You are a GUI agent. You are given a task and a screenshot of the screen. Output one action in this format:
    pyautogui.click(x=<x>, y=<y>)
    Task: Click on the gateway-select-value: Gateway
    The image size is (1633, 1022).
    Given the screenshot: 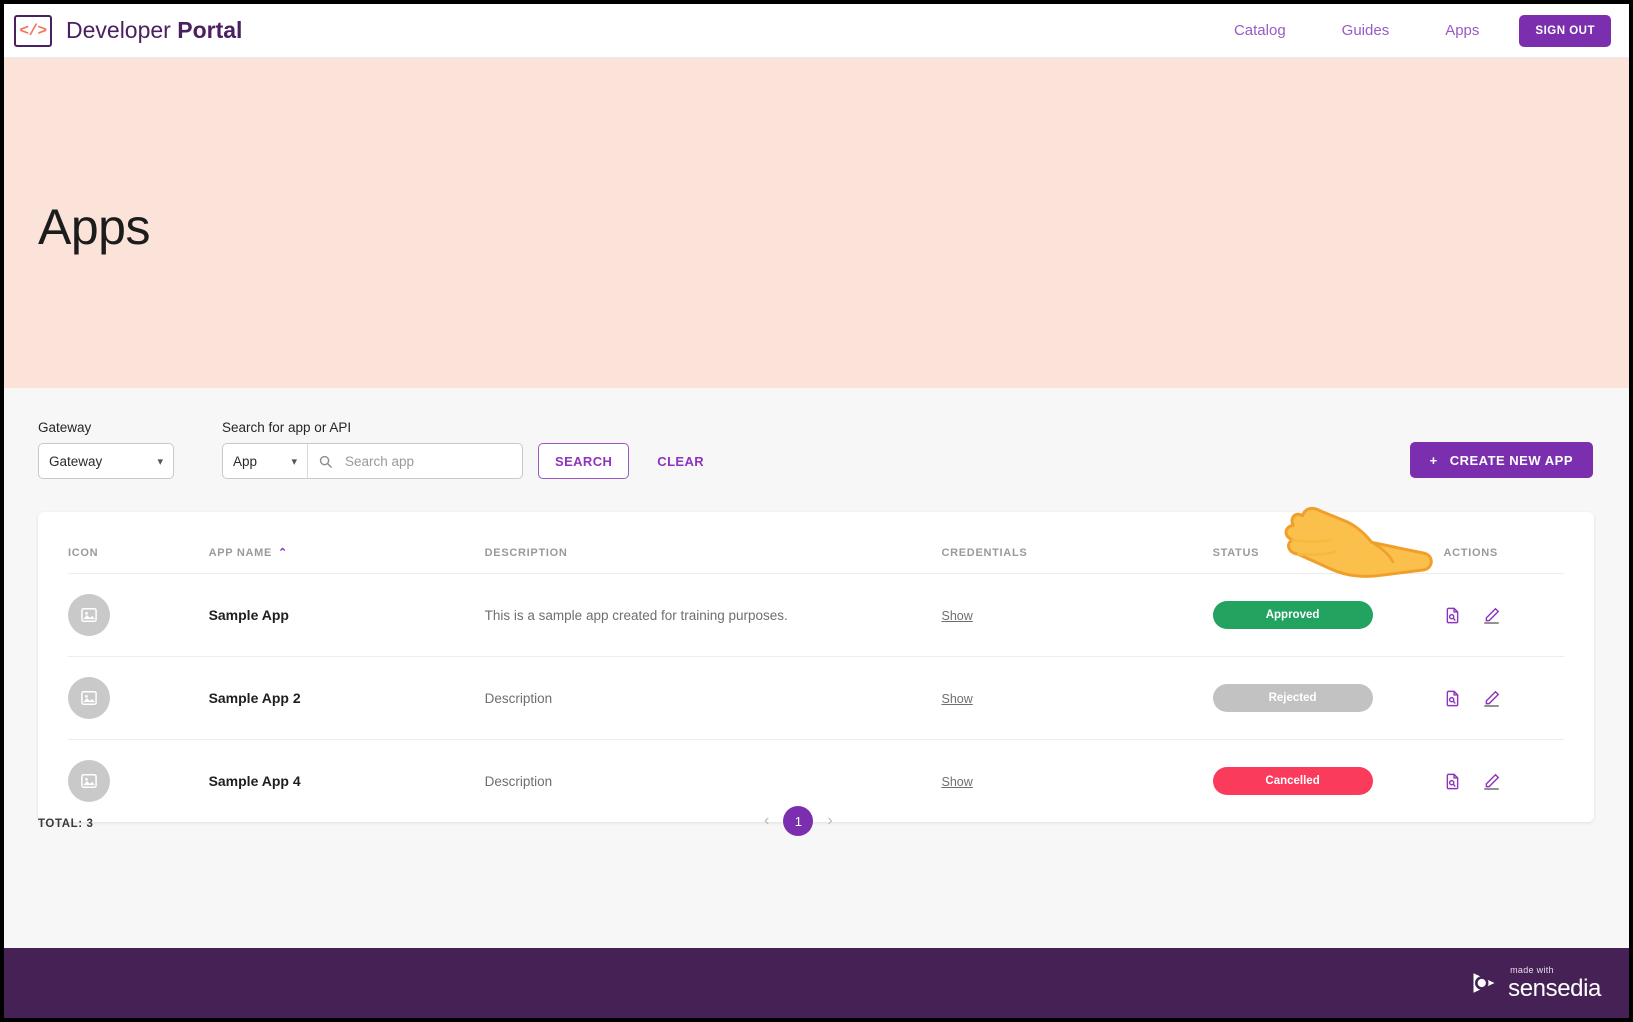 What is the action you would take?
    pyautogui.click(x=76, y=461)
    